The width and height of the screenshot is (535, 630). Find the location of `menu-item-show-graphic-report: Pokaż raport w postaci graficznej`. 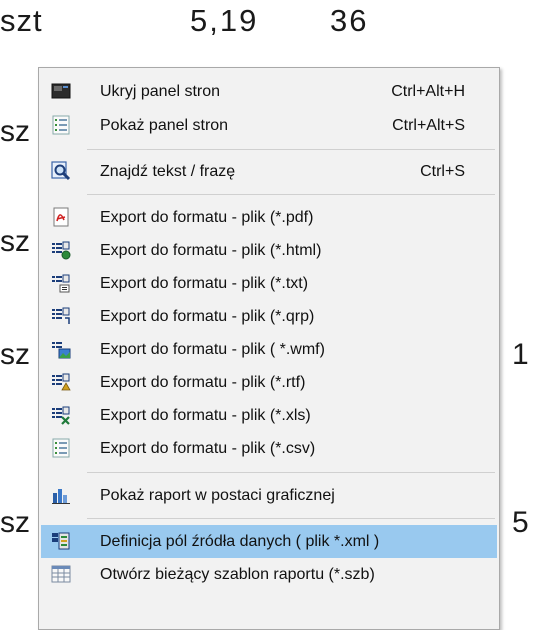

menu-item-show-graphic-report: Pokaż raport w postaci graficznej is located at coordinates (269, 495).